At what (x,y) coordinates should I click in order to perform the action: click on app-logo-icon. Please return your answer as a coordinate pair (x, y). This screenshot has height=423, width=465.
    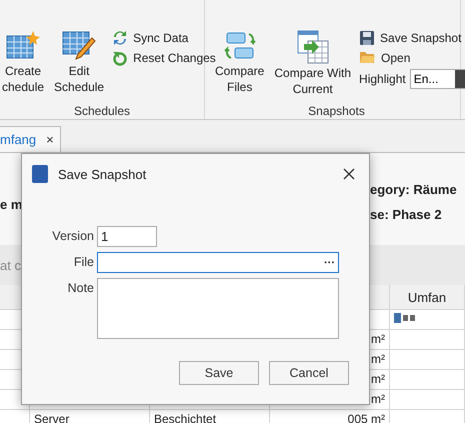
    Looking at the image, I should click on (40, 174).